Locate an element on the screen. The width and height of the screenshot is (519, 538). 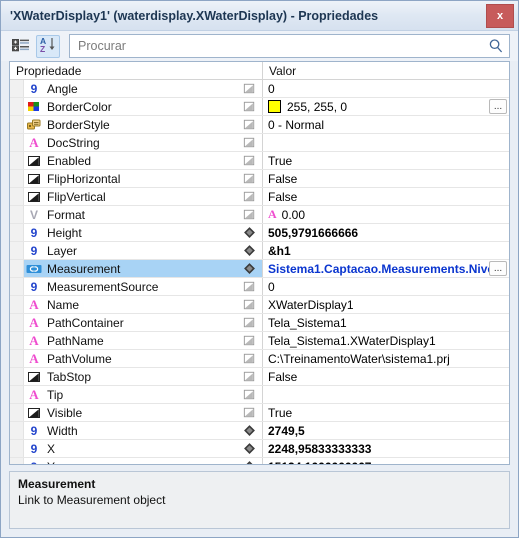
property-value-cell: Tela_Sistema1 is located at coordinates (386, 322).